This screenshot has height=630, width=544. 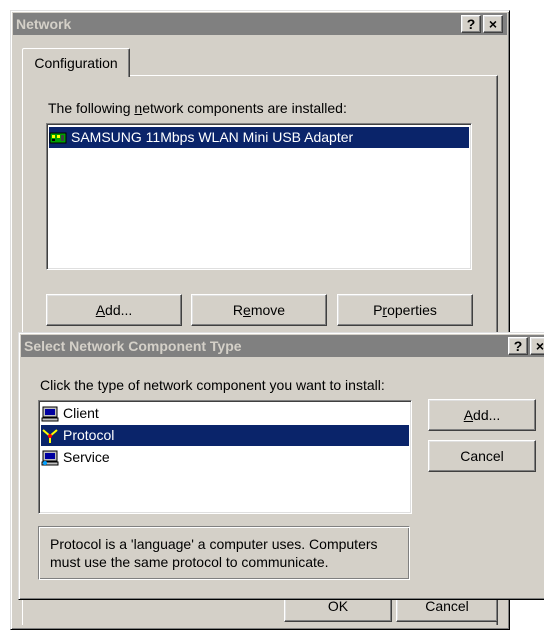 I want to click on network-adapter-icon, so click(x=58, y=138).